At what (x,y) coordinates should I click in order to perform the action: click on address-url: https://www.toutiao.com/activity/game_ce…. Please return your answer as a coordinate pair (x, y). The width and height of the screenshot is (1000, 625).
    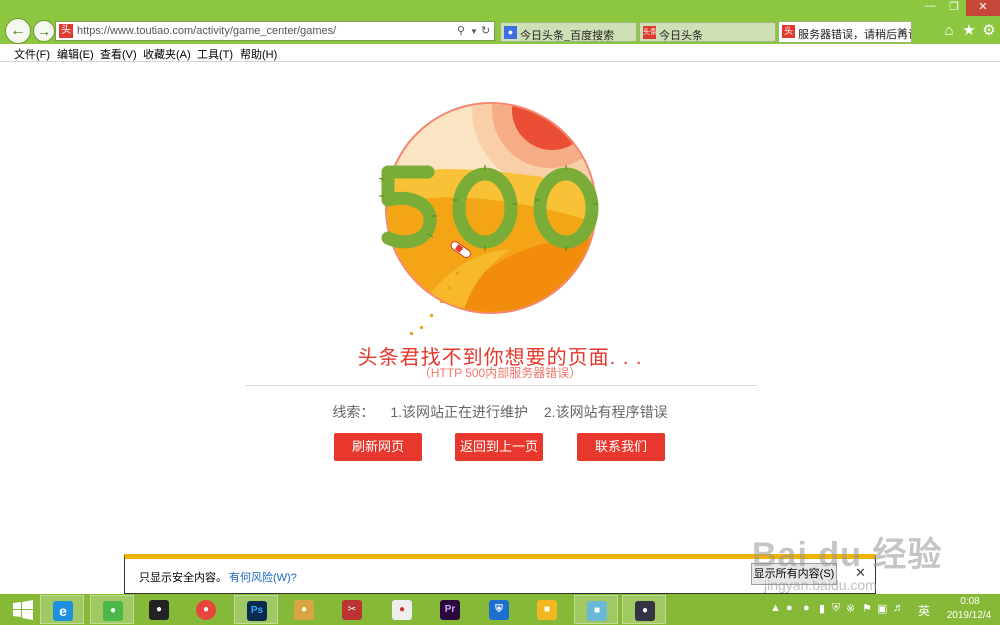
    Looking at the image, I should click on (206, 31).